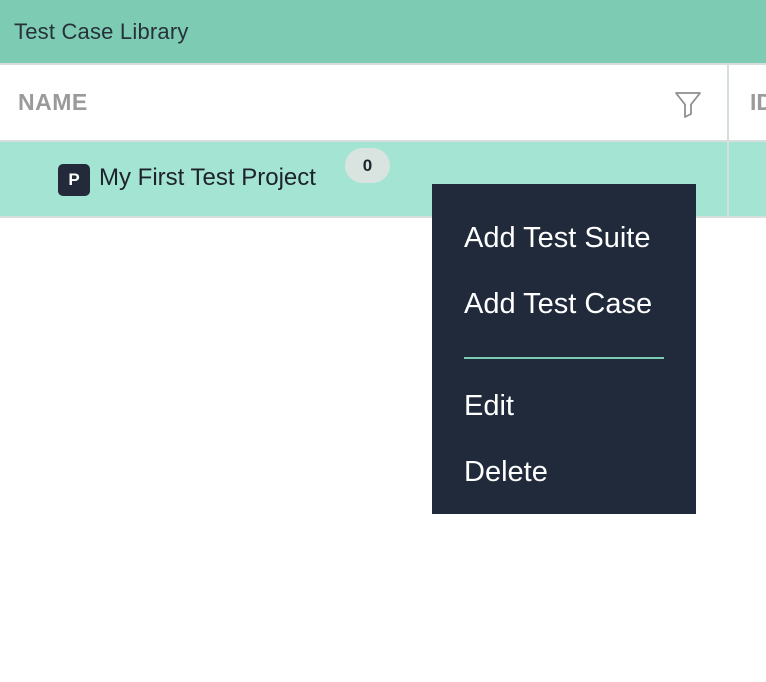 The height and width of the screenshot is (682, 766). What do you see at coordinates (747, 102) in the screenshot?
I see `column-header-id: ID` at bounding box center [747, 102].